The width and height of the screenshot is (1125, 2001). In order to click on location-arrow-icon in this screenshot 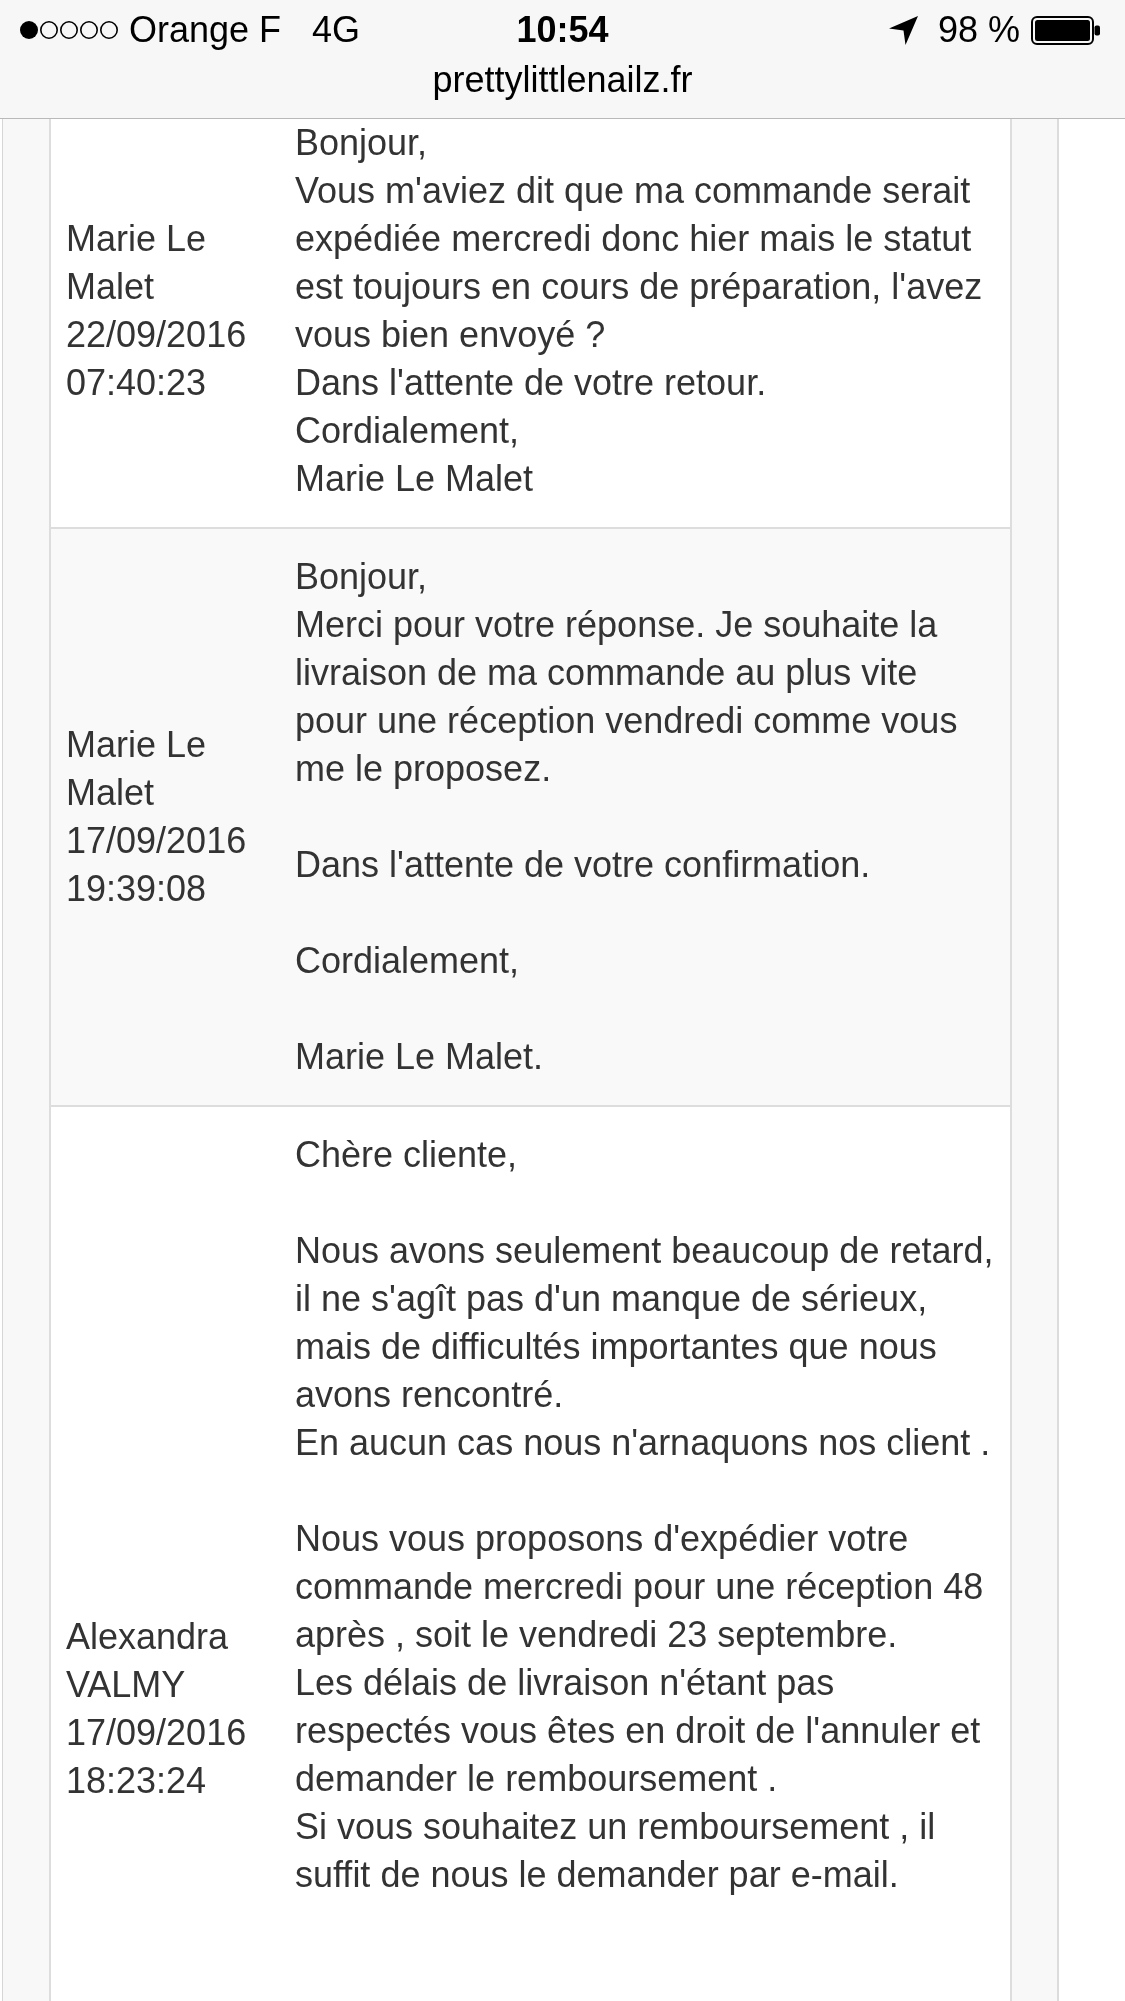, I will do `click(903, 30)`.